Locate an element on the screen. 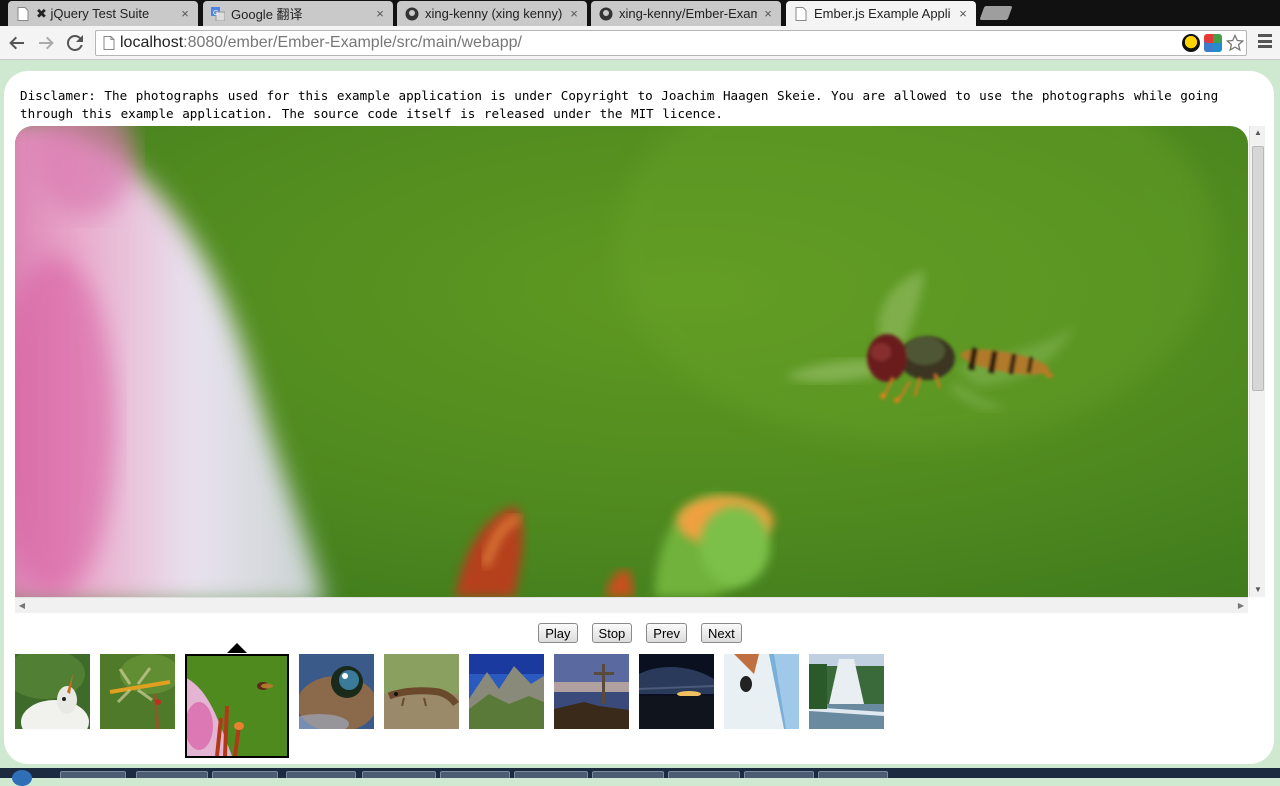  tab-google-translate: G Google 翻译 × is located at coordinates (298, 13).